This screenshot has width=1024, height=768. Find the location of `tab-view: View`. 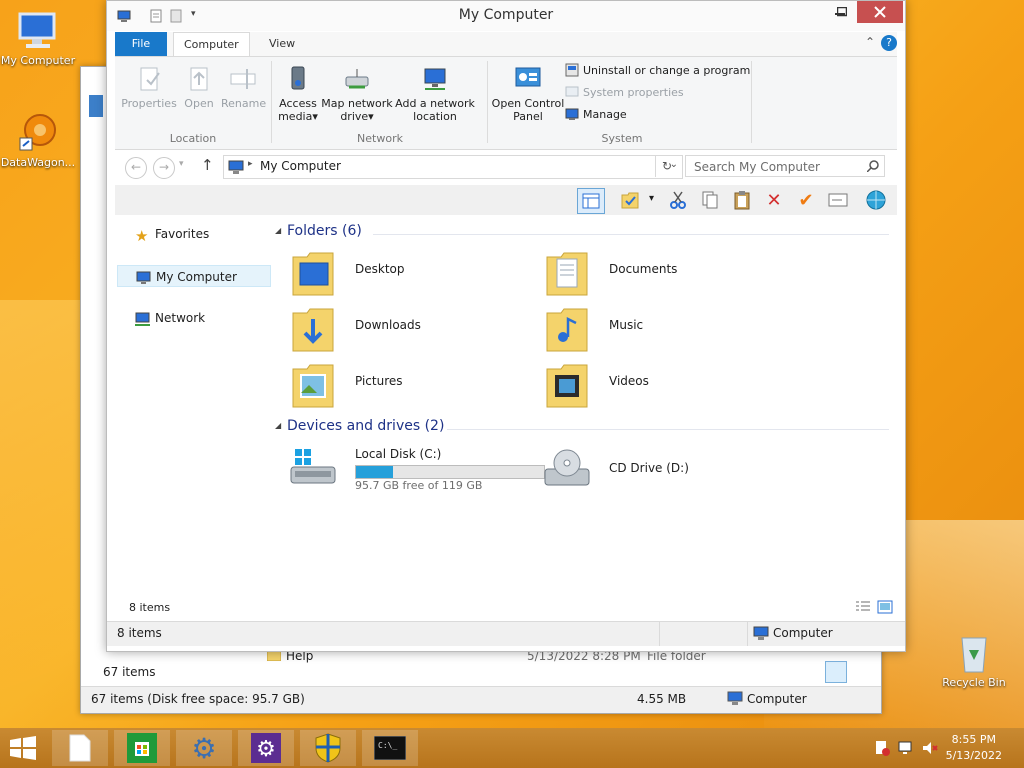

tab-view: View is located at coordinates (282, 44).